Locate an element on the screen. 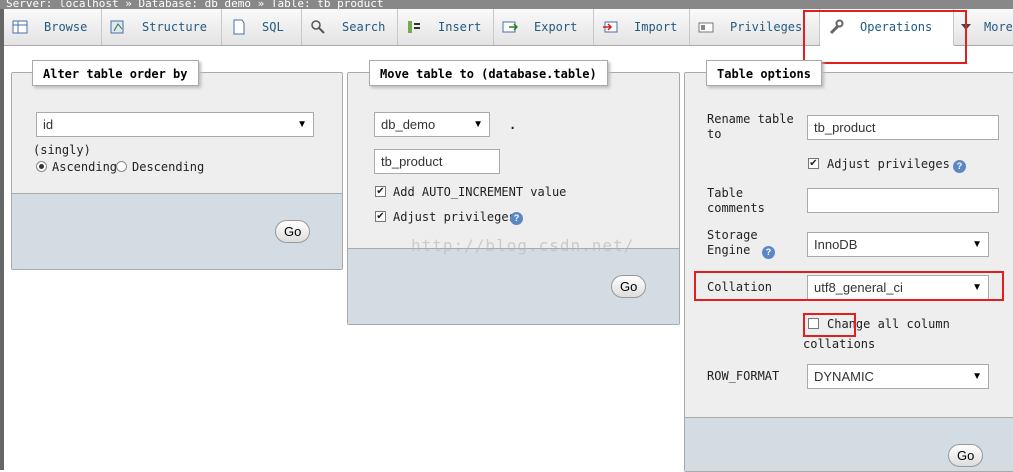 The height and width of the screenshot is (472, 1013). browse-icon is located at coordinates (20, 27).